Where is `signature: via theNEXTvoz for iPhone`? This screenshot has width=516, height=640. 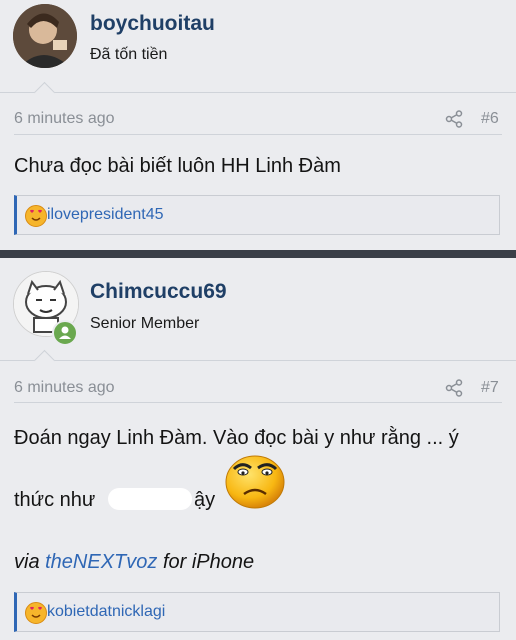 signature: via theNEXTvoz for iPhone is located at coordinates (134, 562).